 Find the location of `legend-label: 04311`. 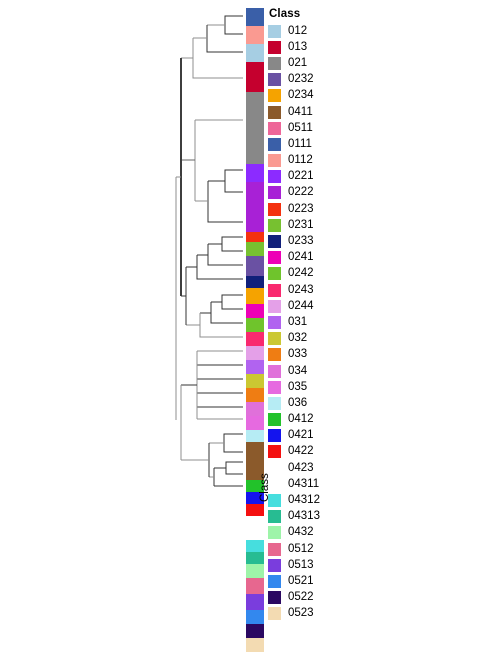

legend-label: 04311 is located at coordinates (304, 483).